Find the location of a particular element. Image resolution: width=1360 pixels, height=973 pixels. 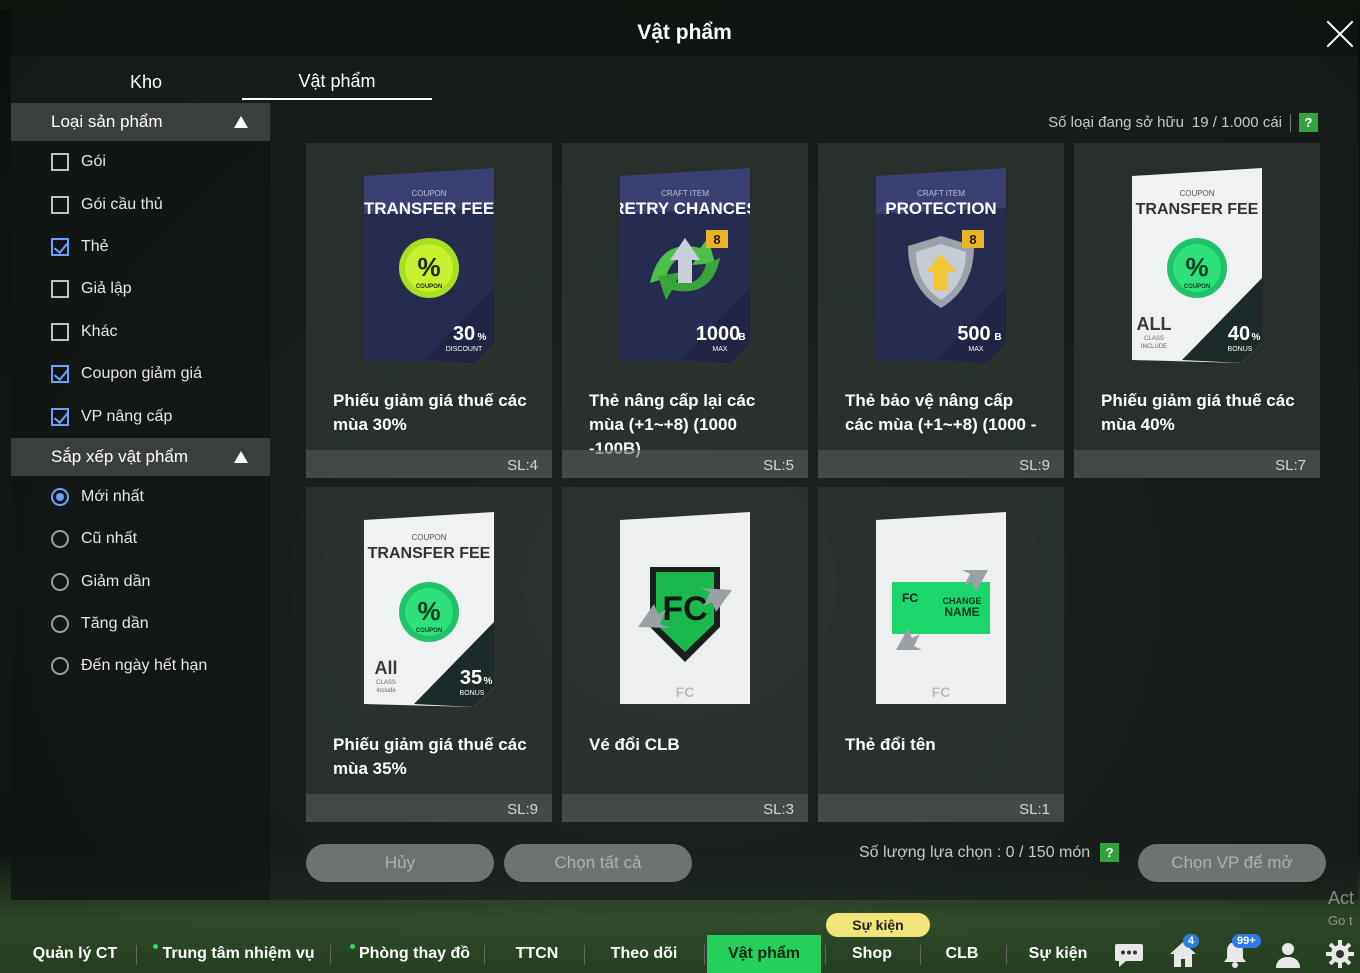

item-card-art: CRAFT ITEM RETRY CHANCES 8 1000 B MAX is located at coordinates (685, 268).